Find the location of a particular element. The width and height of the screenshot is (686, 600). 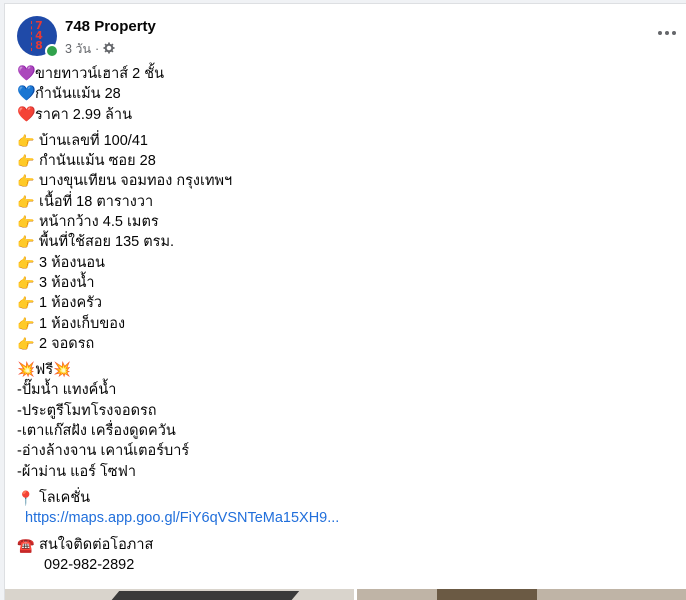

detail-text: 1 ห้องเก็บของ is located at coordinates (82, 323).